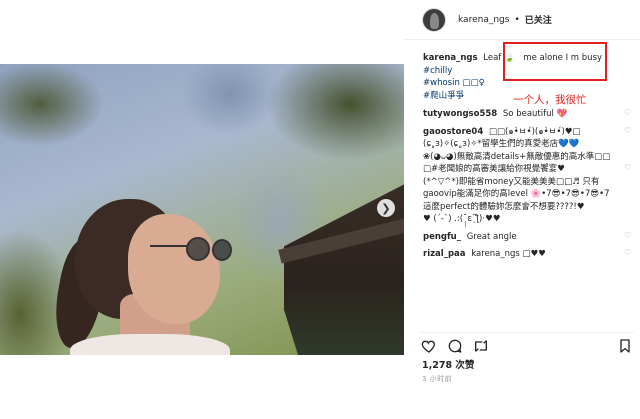 The width and height of the screenshot is (640, 419). Describe the element at coordinates (150, 344) in the screenshot. I see `shirt` at that location.